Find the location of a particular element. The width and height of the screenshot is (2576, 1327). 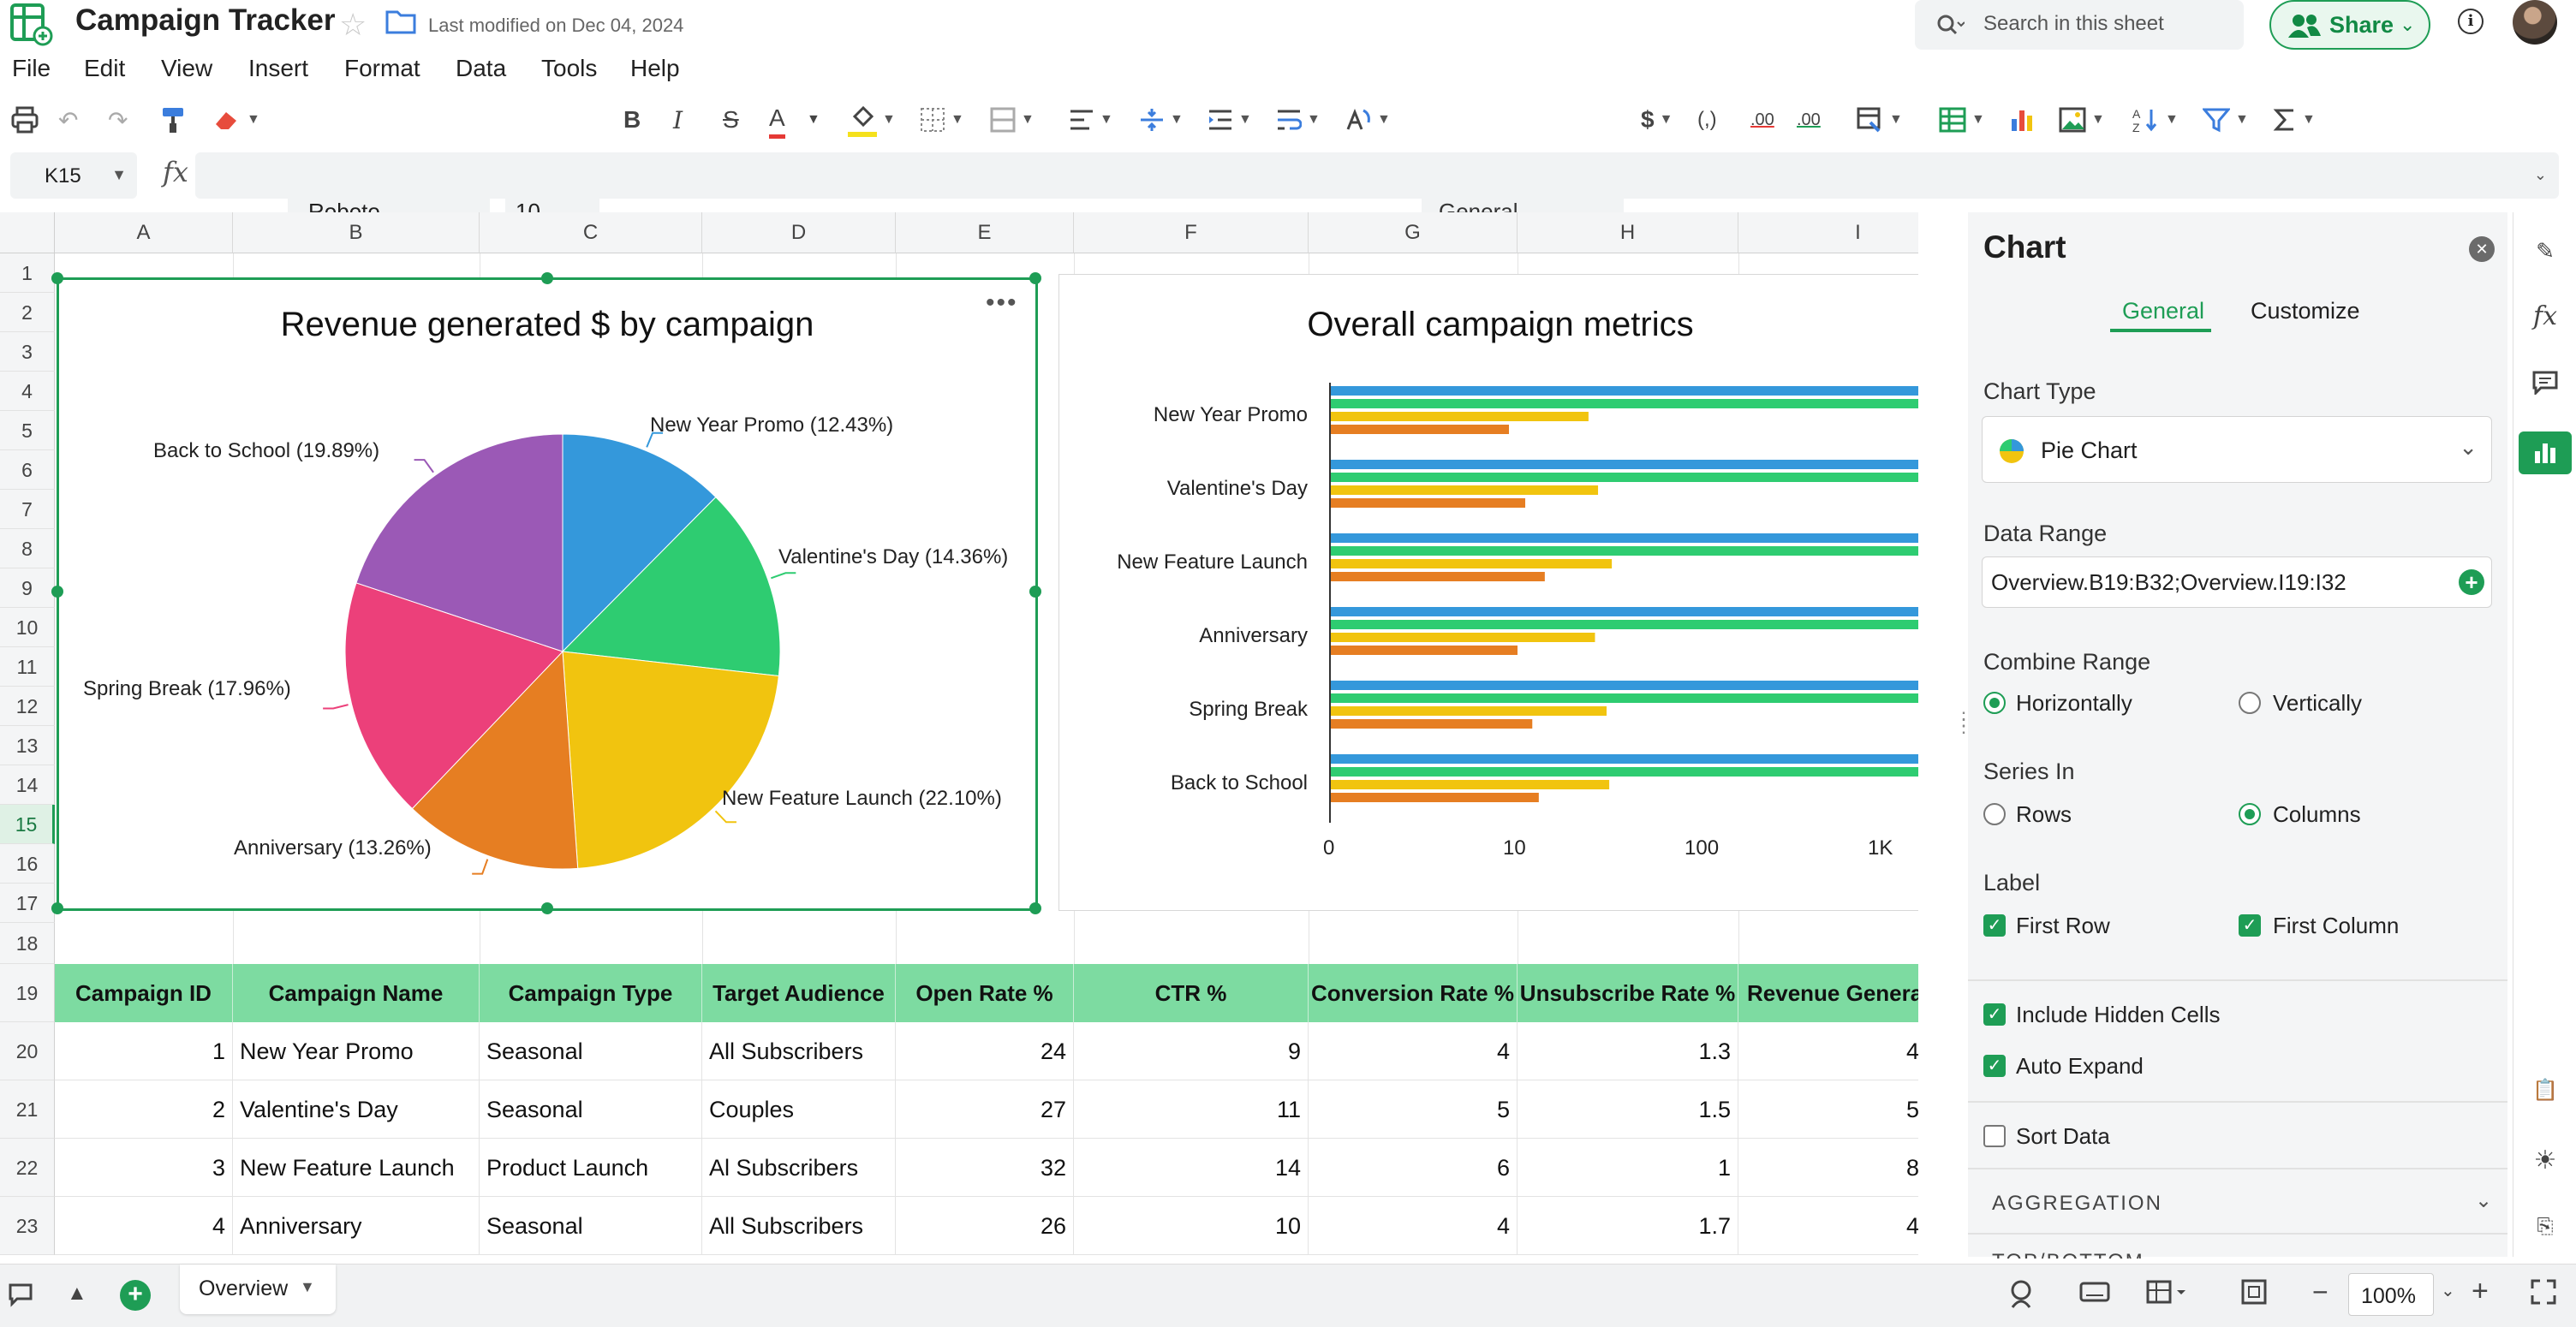

text-color-button: A is located at coordinates (777, 120).